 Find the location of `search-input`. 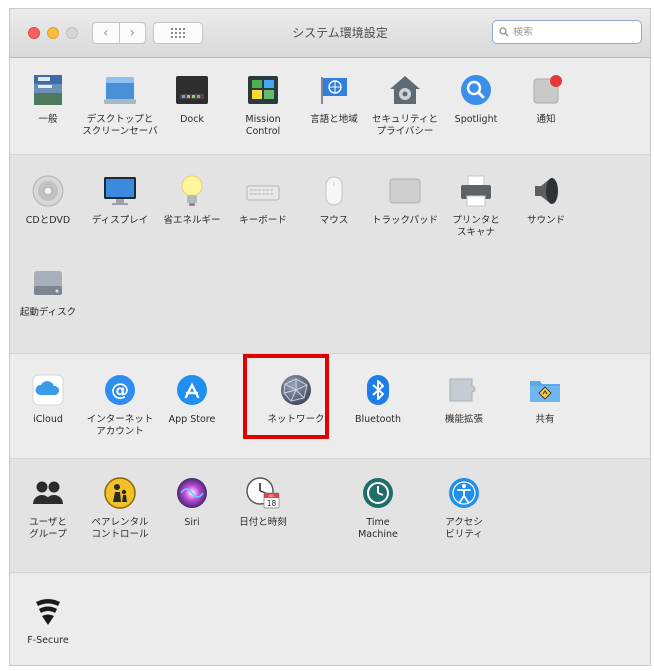

search-input is located at coordinates (568, 32).